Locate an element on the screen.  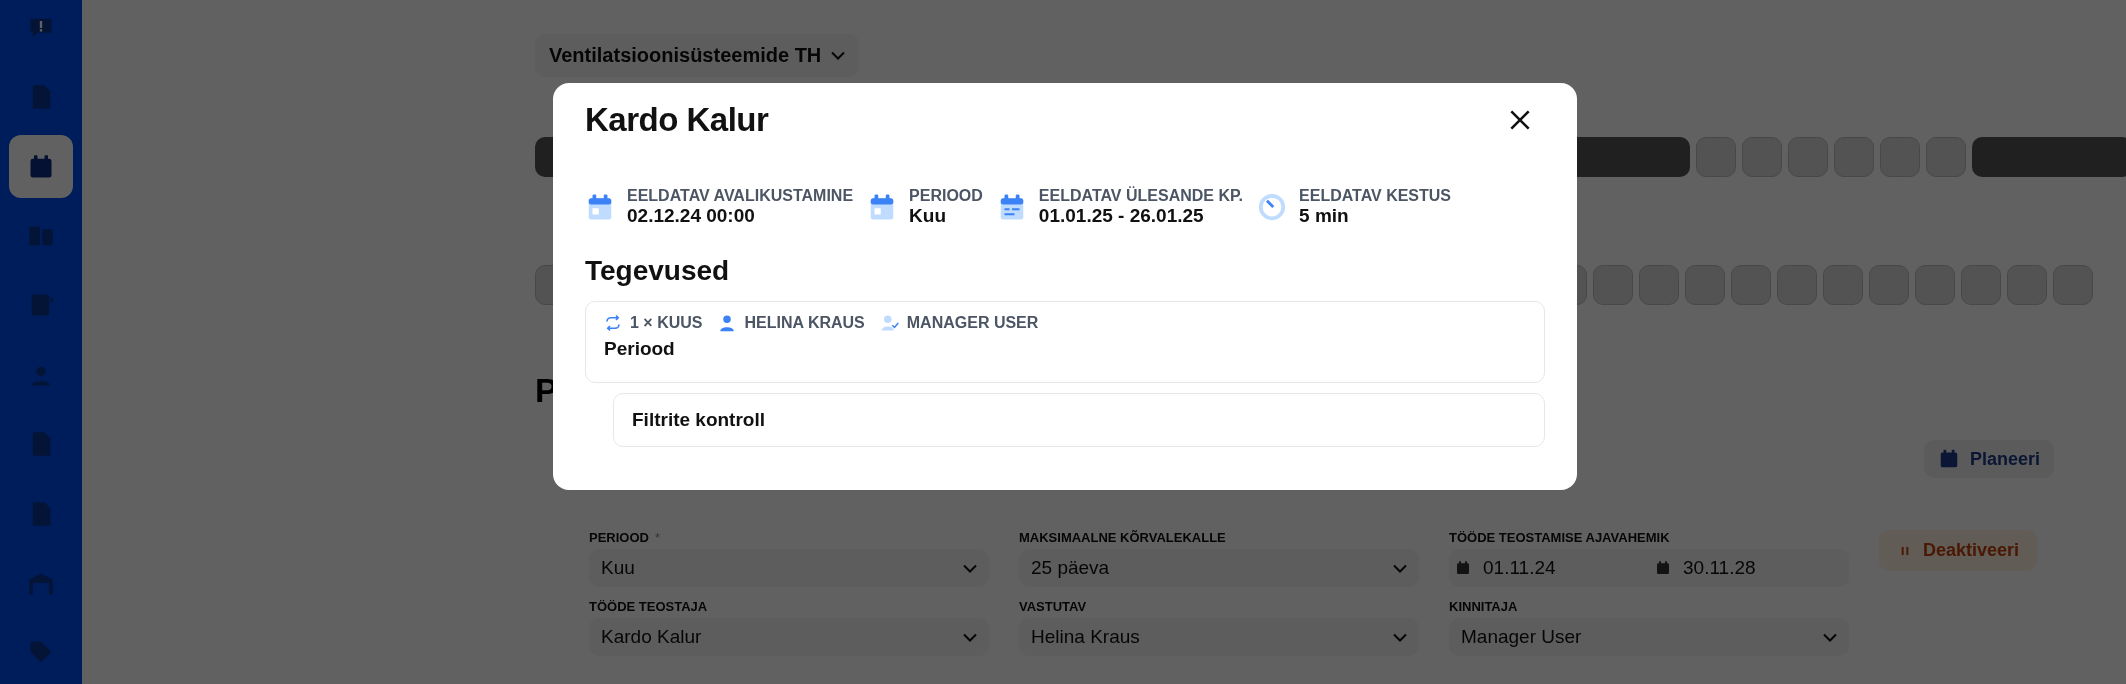
field-label: PERIOOD is located at coordinates (619, 537).